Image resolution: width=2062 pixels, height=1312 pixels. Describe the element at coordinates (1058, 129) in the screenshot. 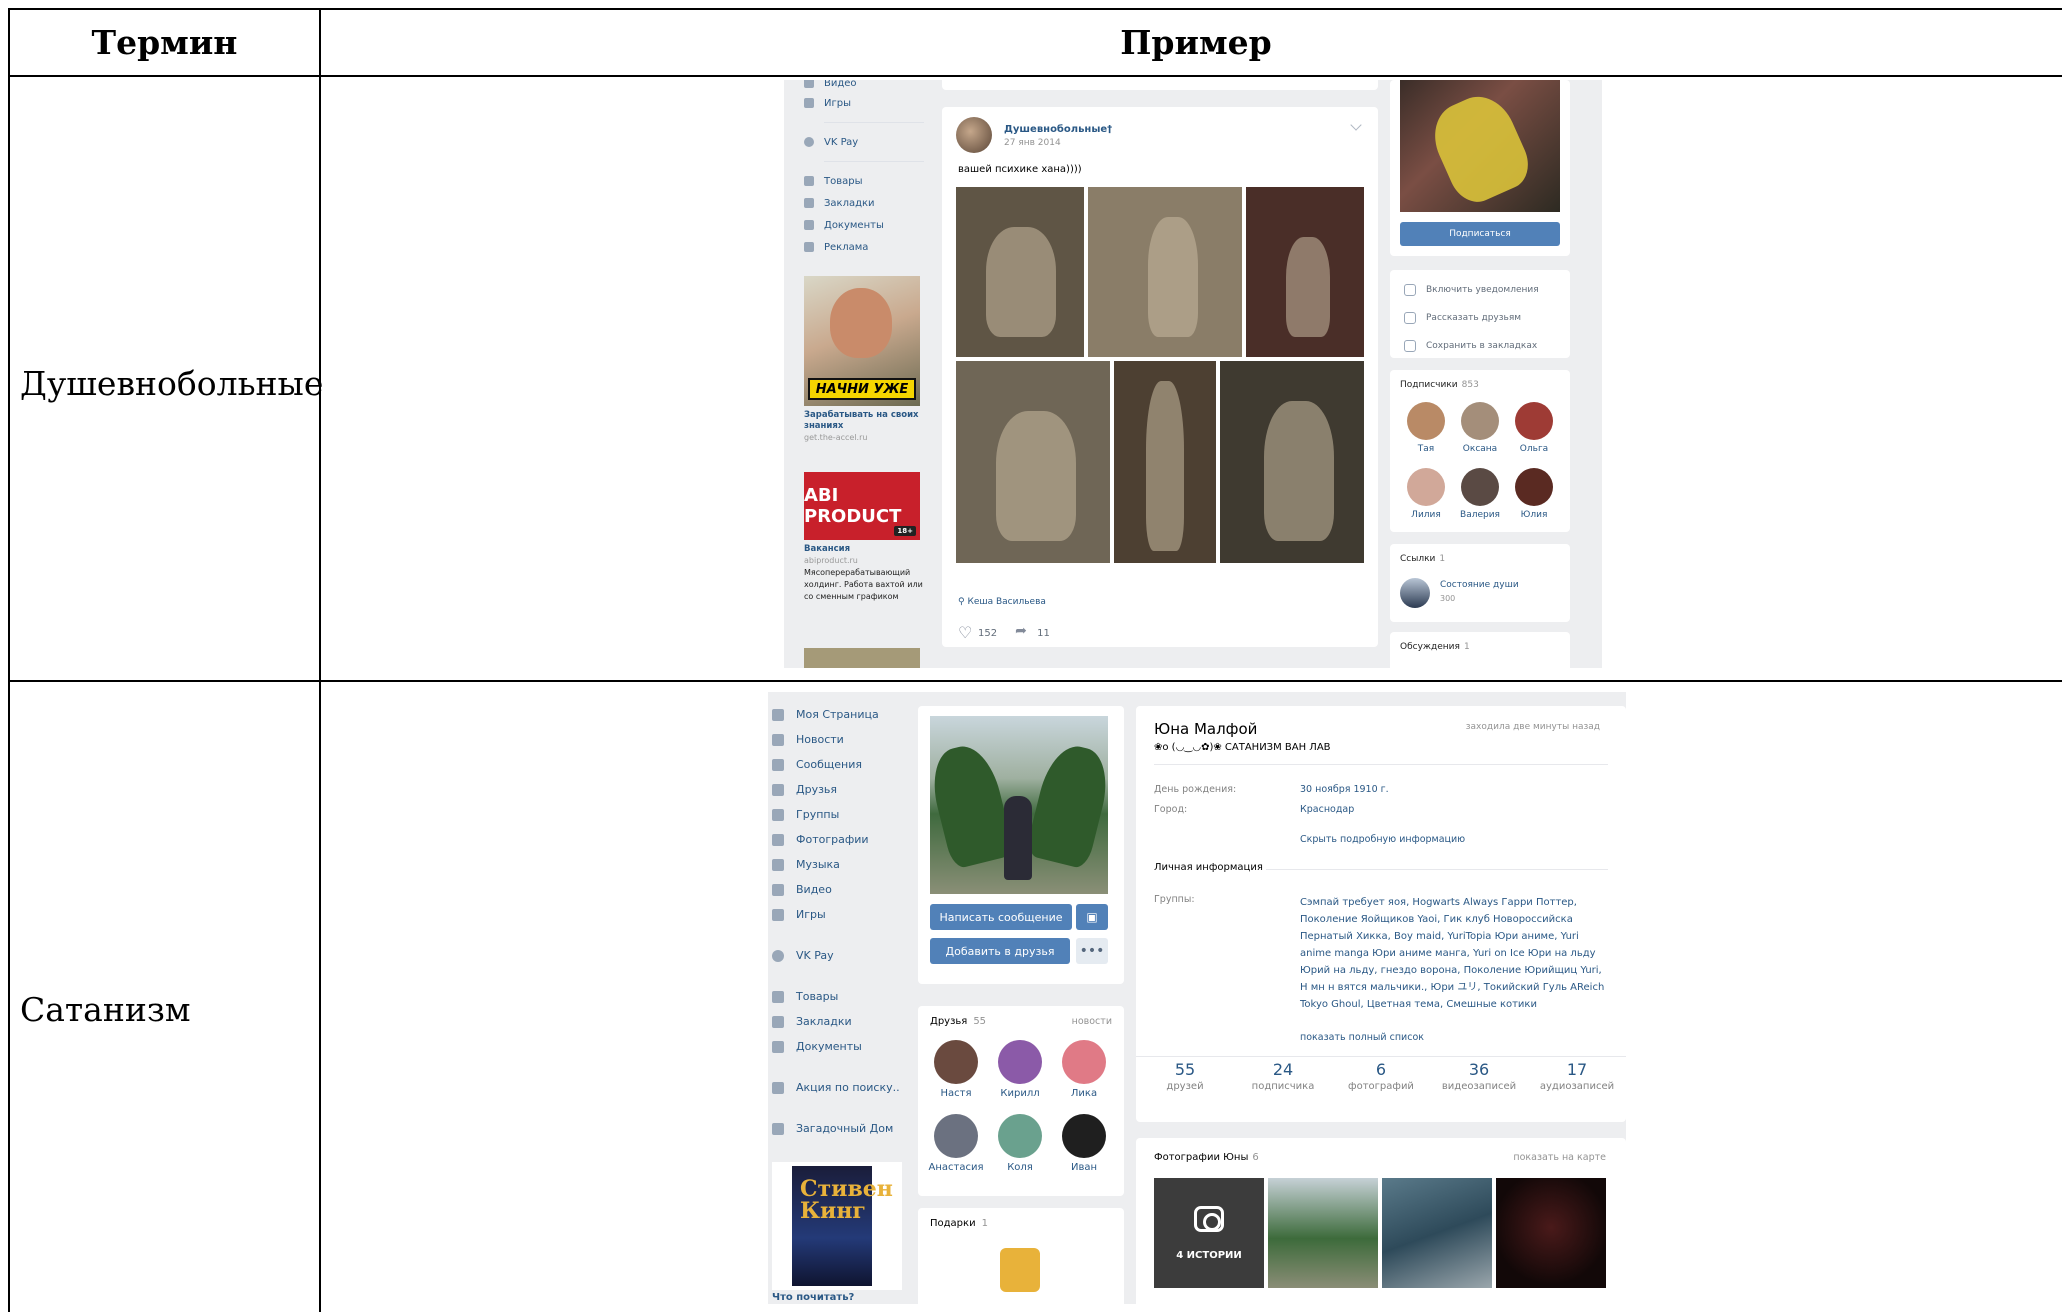

I see `post-author: Душевнобольные†` at that location.